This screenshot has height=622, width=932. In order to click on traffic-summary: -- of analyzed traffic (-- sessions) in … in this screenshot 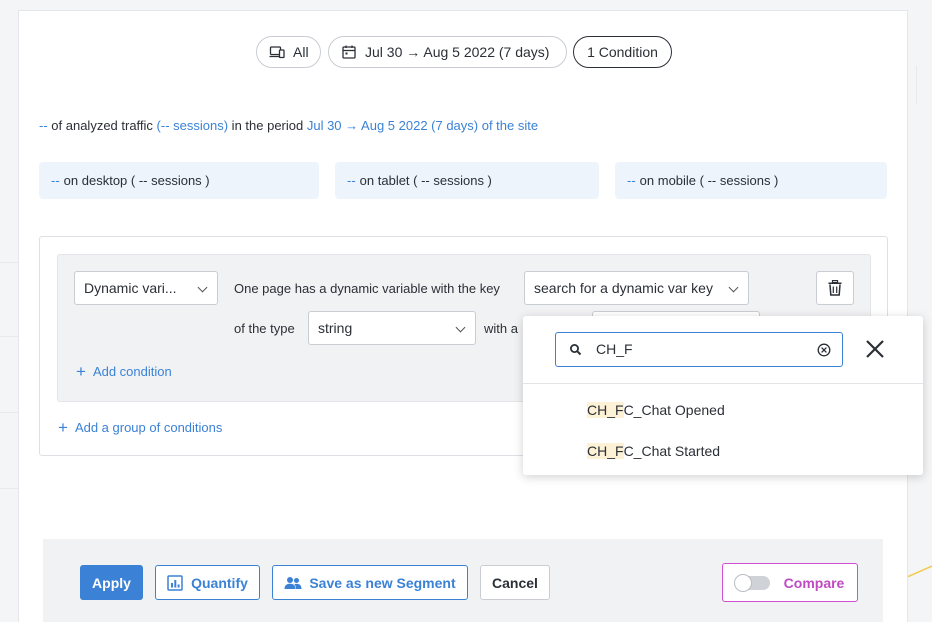, I will do `click(288, 125)`.